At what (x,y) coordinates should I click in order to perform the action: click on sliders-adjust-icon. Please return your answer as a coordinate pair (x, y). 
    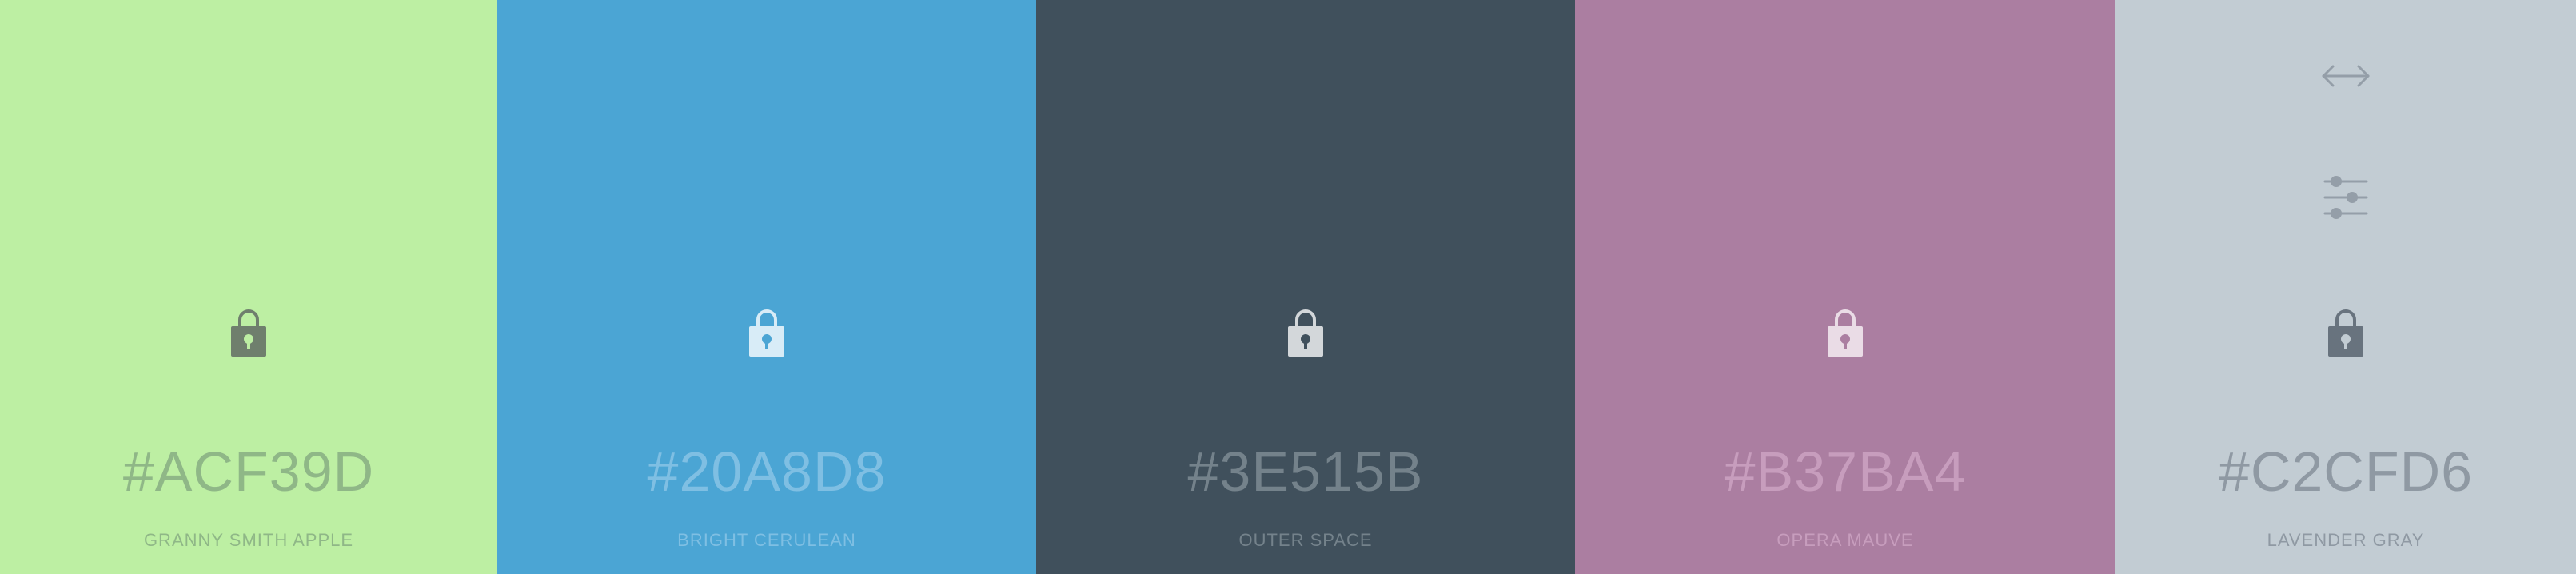
    Looking at the image, I should click on (2346, 197).